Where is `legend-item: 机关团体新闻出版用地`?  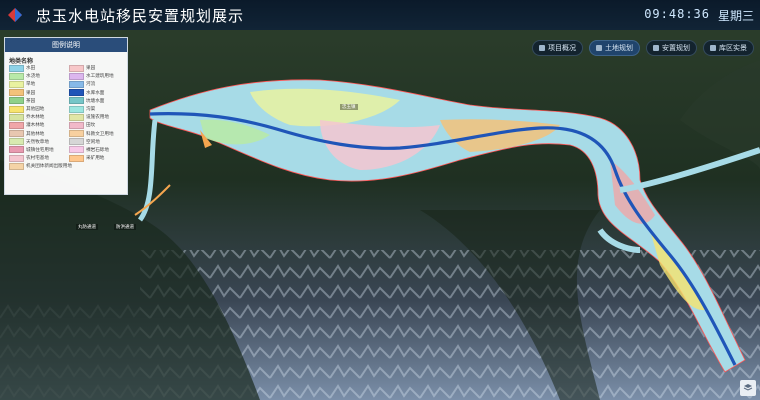
legend-item: 机关团体新闻出版用地 is located at coordinates (40, 166).